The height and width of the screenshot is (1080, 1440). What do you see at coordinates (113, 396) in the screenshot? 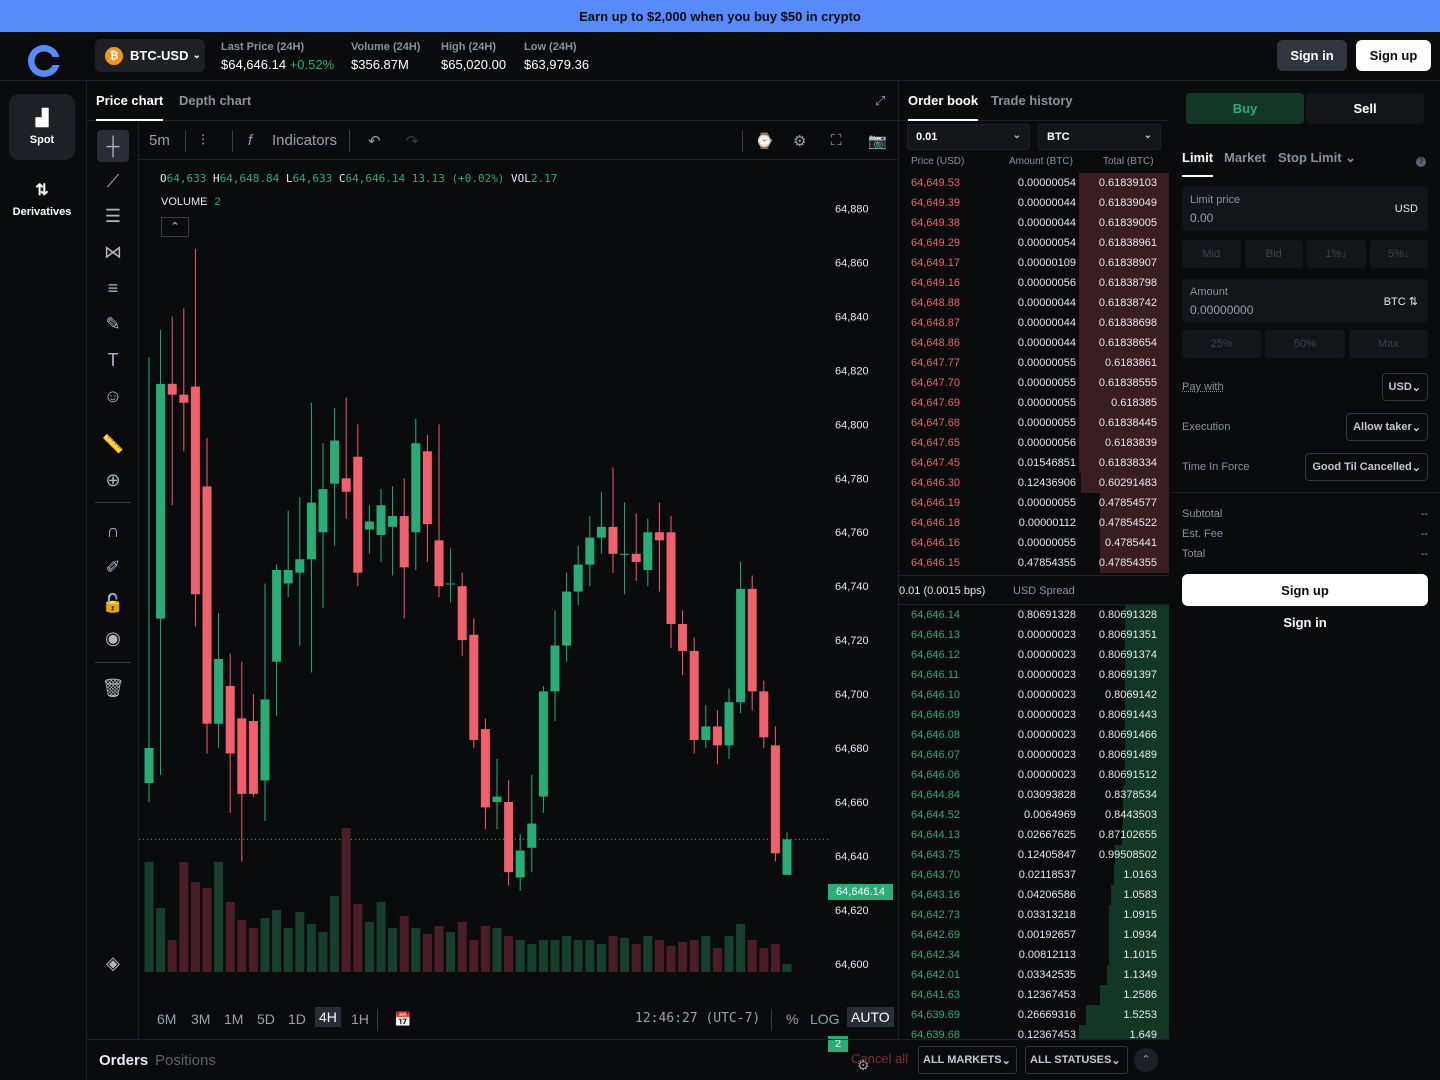
I see `emoji-icon: ☺` at bounding box center [113, 396].